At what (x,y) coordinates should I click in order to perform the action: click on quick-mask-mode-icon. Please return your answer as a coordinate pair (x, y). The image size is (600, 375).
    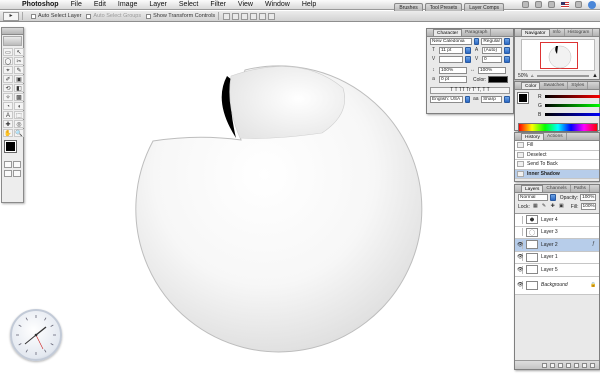
    Looking at the image, I should click on (17, 164).